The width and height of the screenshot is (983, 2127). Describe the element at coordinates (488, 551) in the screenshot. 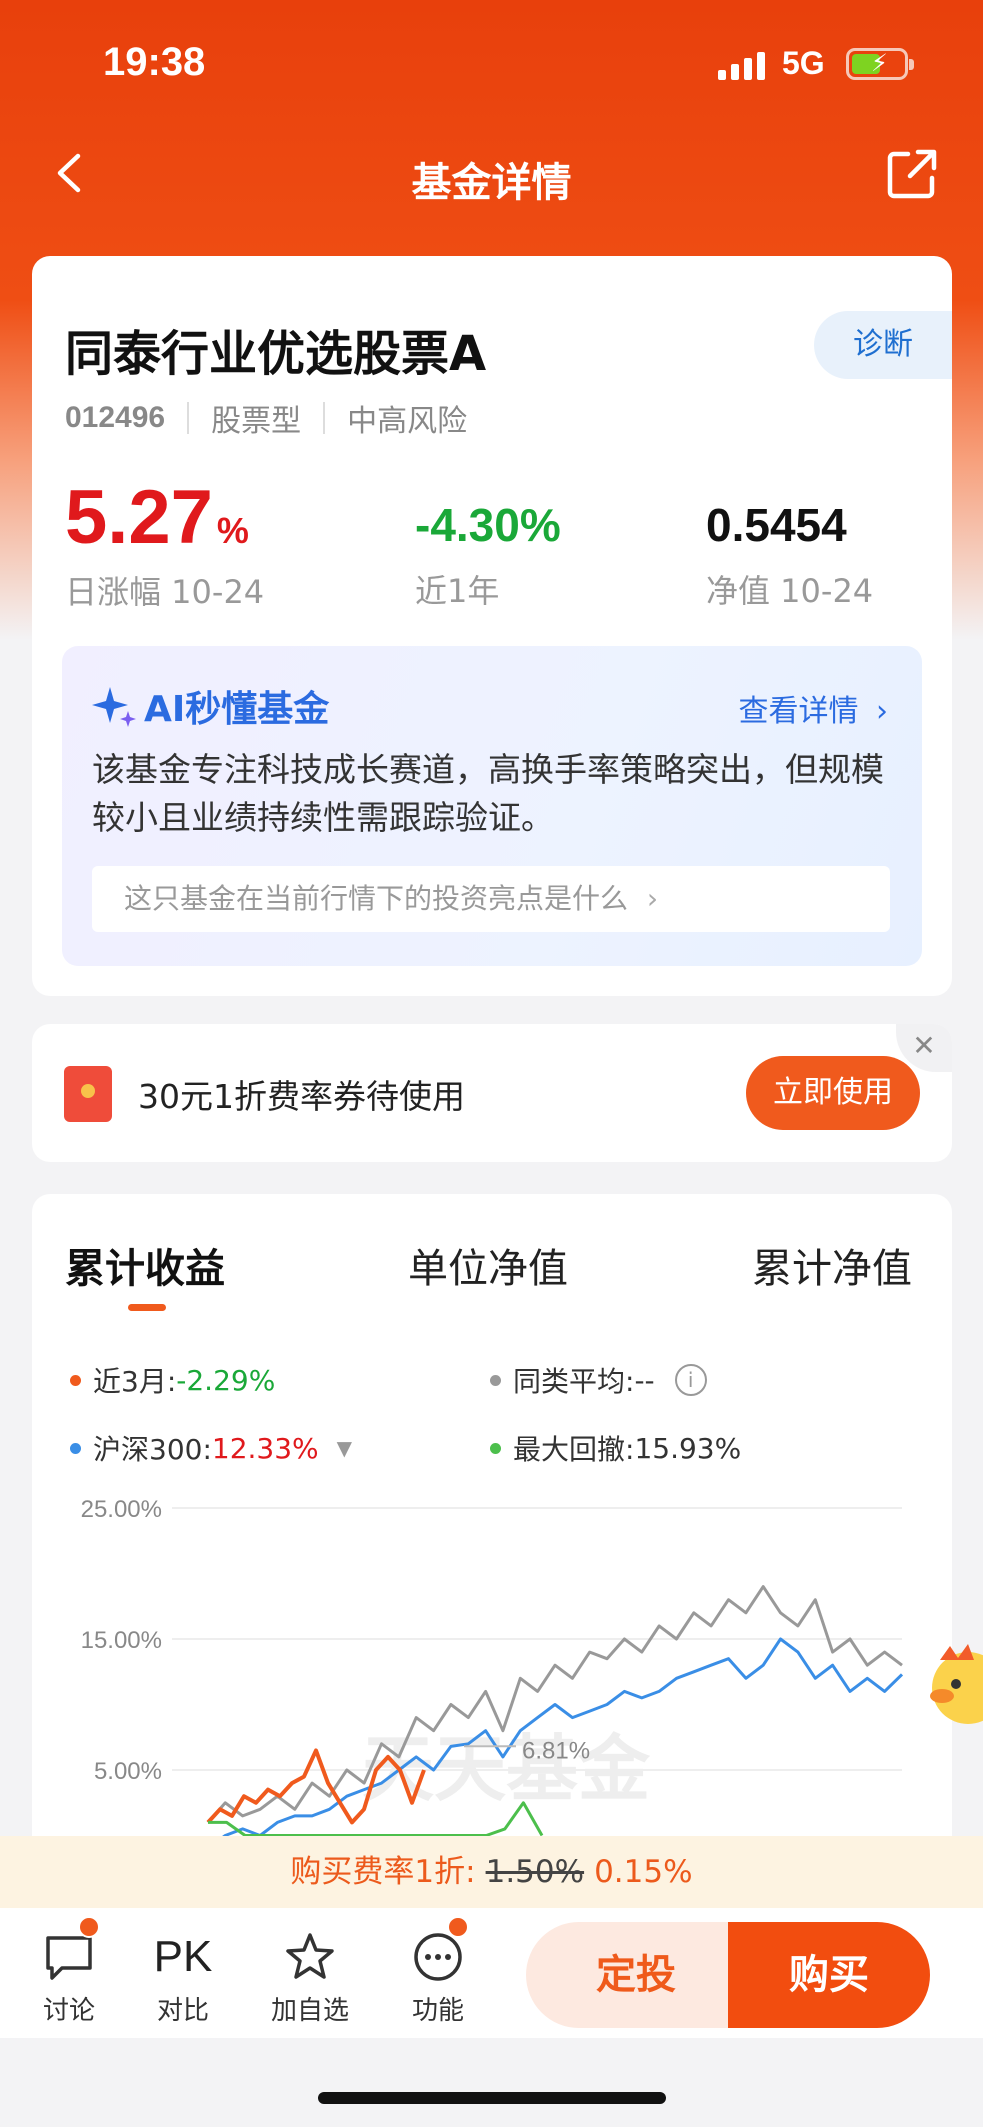

I see `one-year-stat: -4.30% 近1年` at that location.